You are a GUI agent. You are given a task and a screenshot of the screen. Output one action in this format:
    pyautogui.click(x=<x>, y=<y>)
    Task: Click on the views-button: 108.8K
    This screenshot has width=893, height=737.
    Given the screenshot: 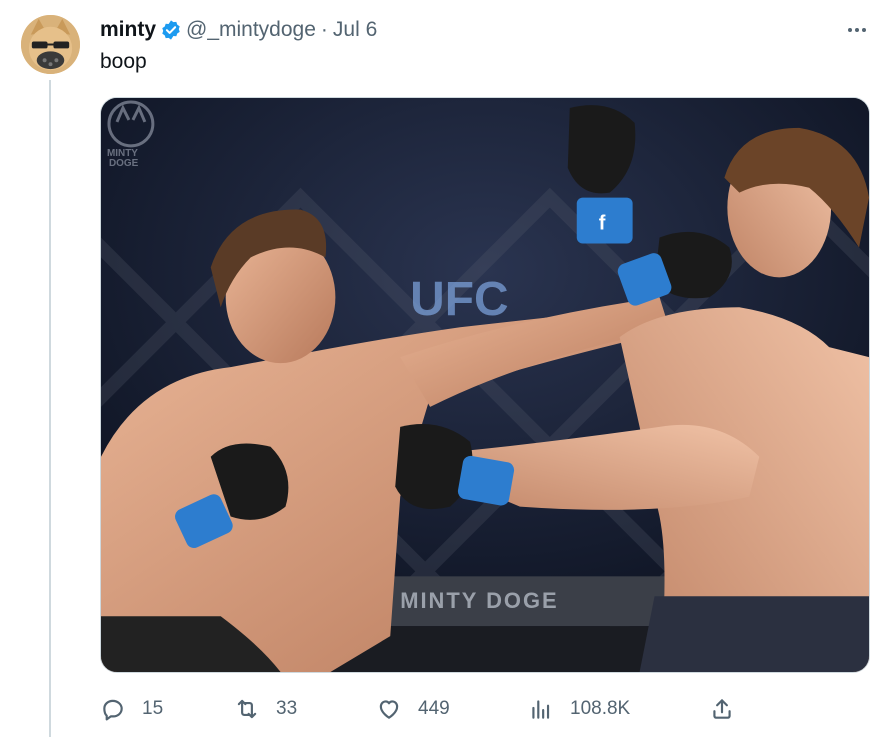 What is the action you would take?
    pyautogui.click(x=579, y=709)
    